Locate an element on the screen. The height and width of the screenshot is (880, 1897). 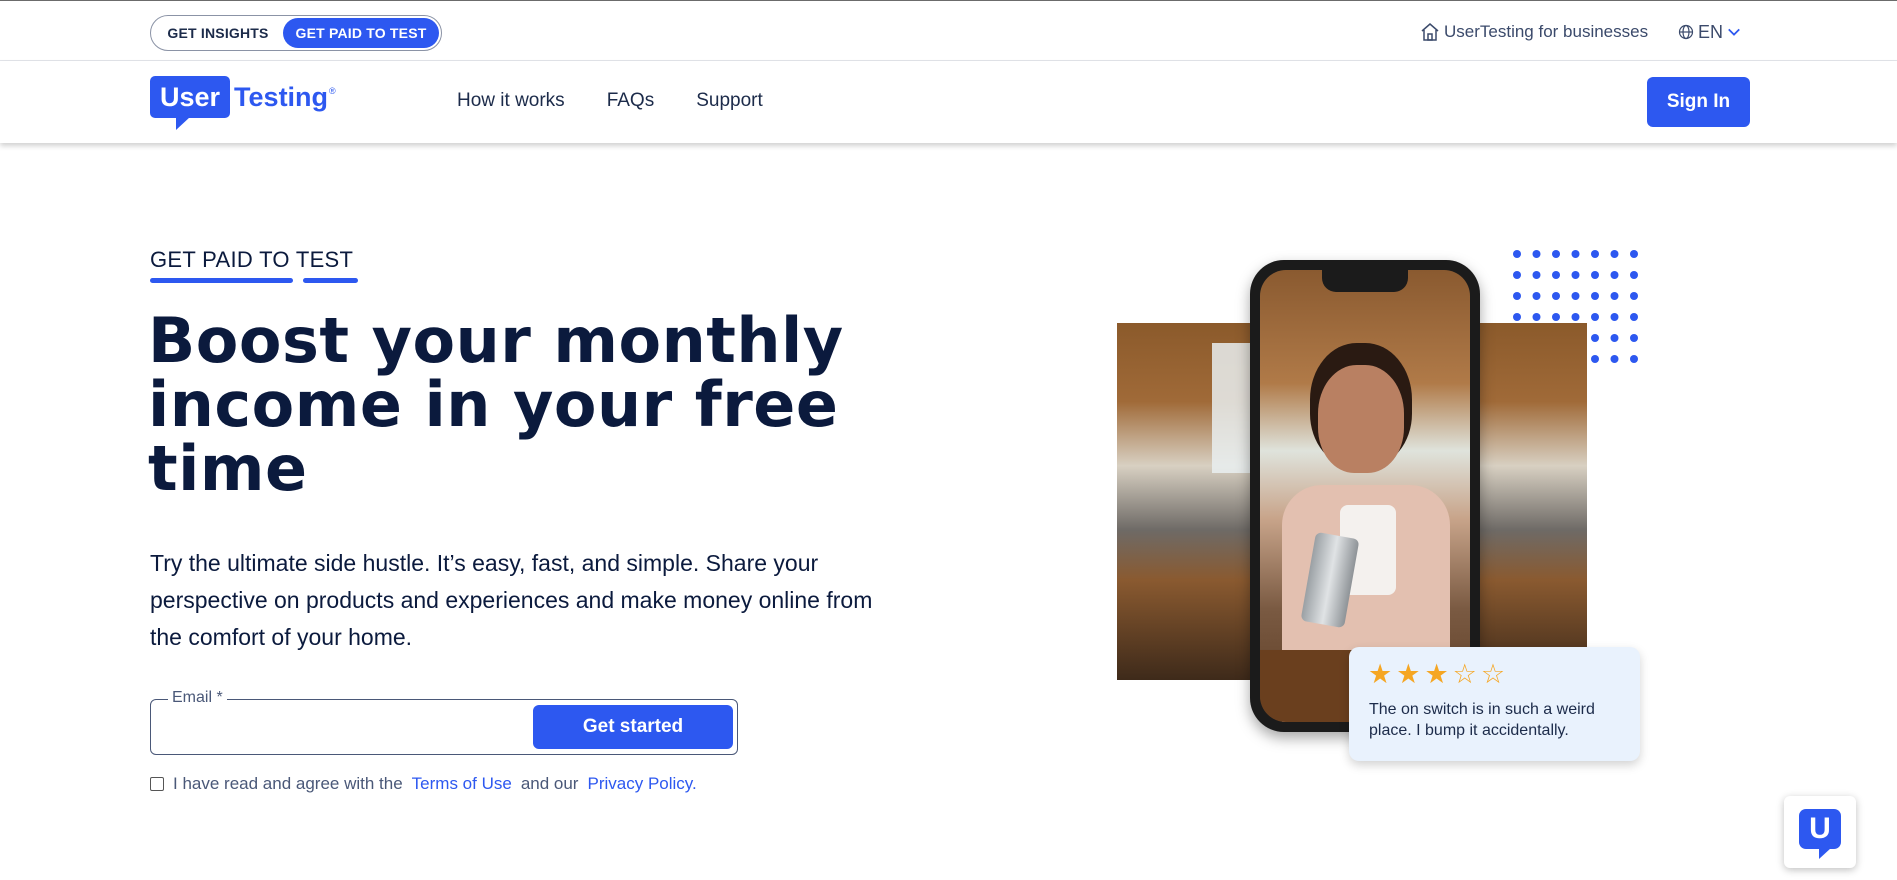
language-label: EN is located at coordinates (1711, 31).